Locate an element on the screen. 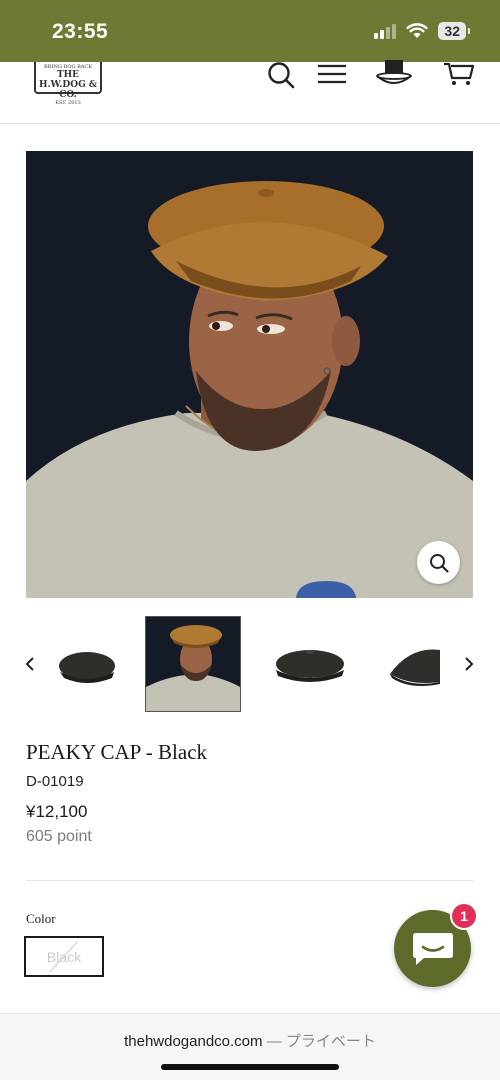  chat-icon is located at coordinates (432, 948).